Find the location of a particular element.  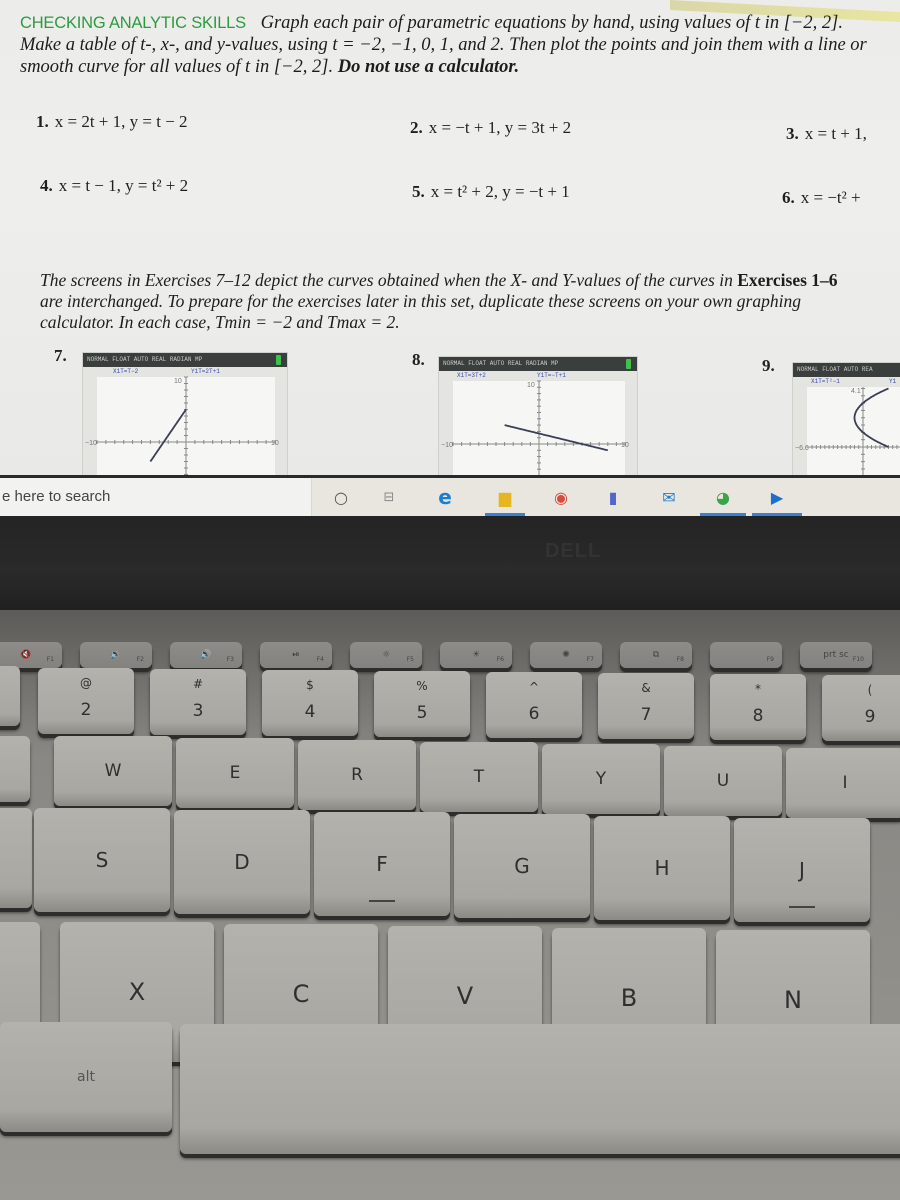

exercise-7-number: 7. is located at coordinates (60, 355).